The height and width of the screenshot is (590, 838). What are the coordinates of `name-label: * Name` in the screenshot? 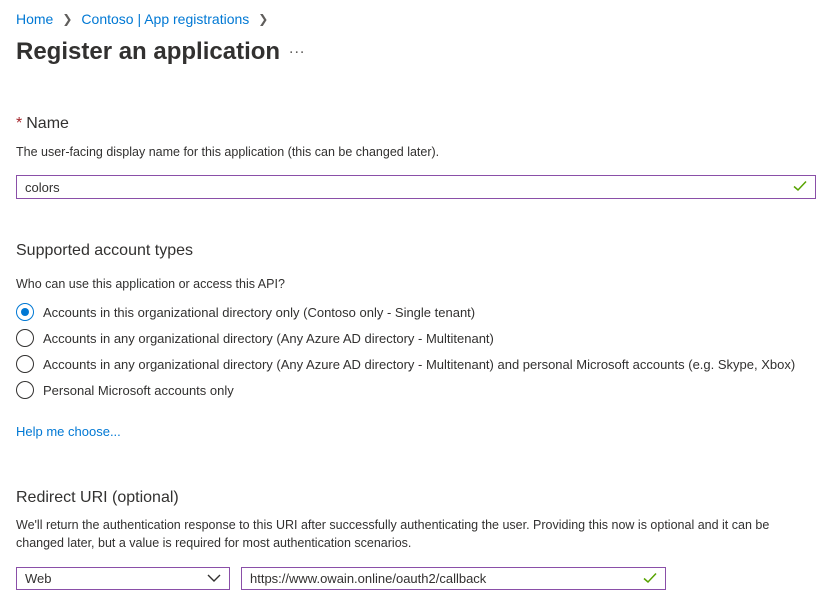 It's located at (42, 124).